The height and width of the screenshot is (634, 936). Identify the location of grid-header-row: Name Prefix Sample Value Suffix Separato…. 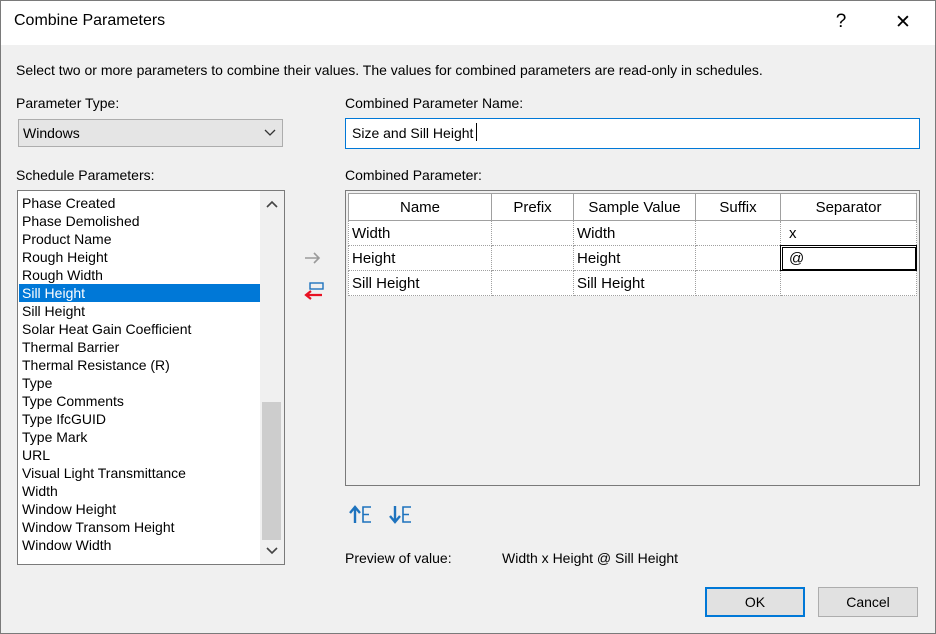
(632, 207).